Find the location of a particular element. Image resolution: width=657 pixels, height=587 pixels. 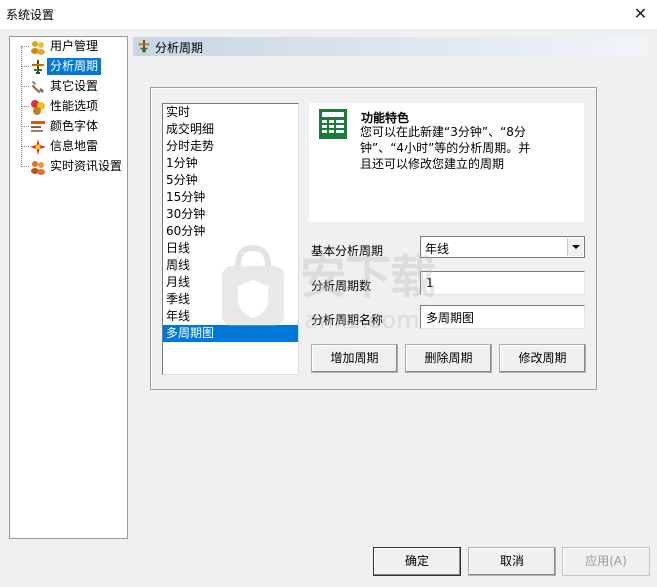

period-name-field is located at coordinates (502, 317).